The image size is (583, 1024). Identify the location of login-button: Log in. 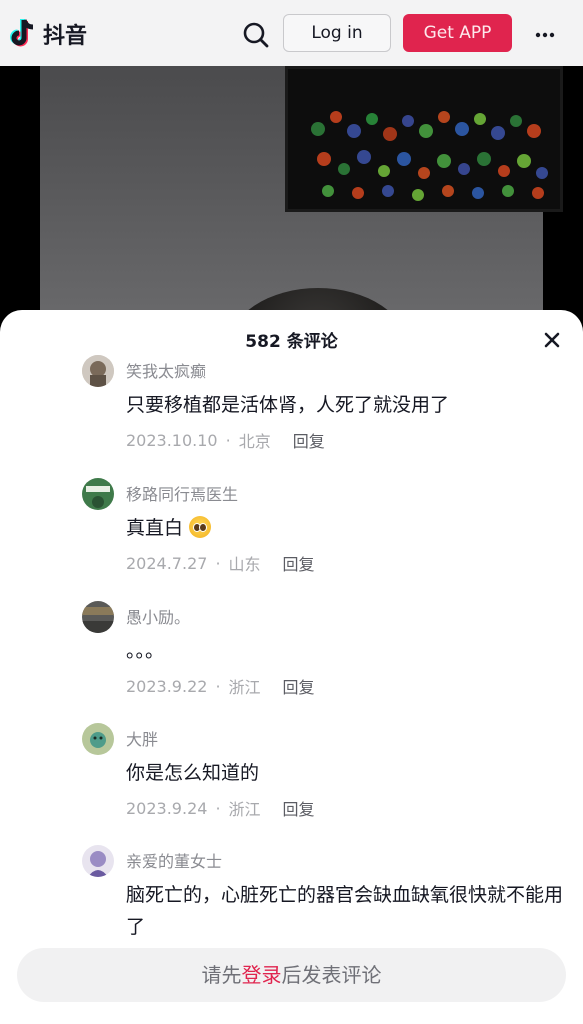
(337, 33).